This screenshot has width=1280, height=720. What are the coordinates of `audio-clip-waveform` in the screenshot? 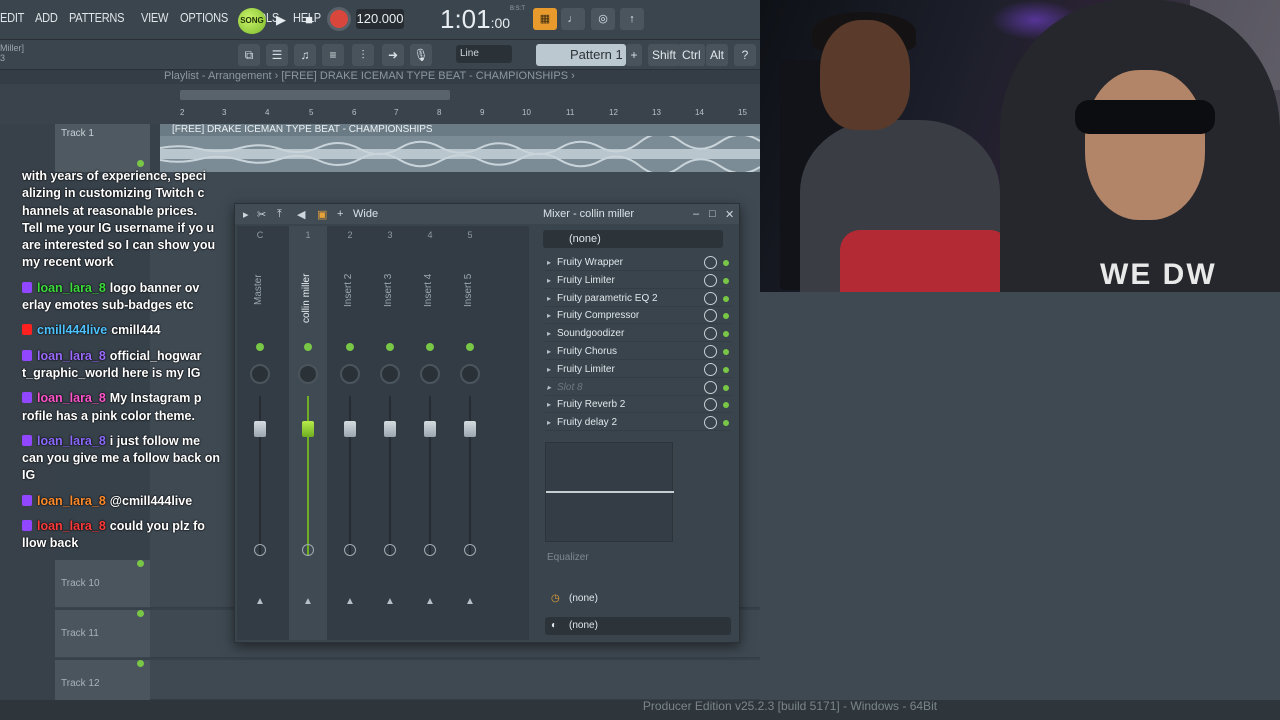 It's located at (460, 154).